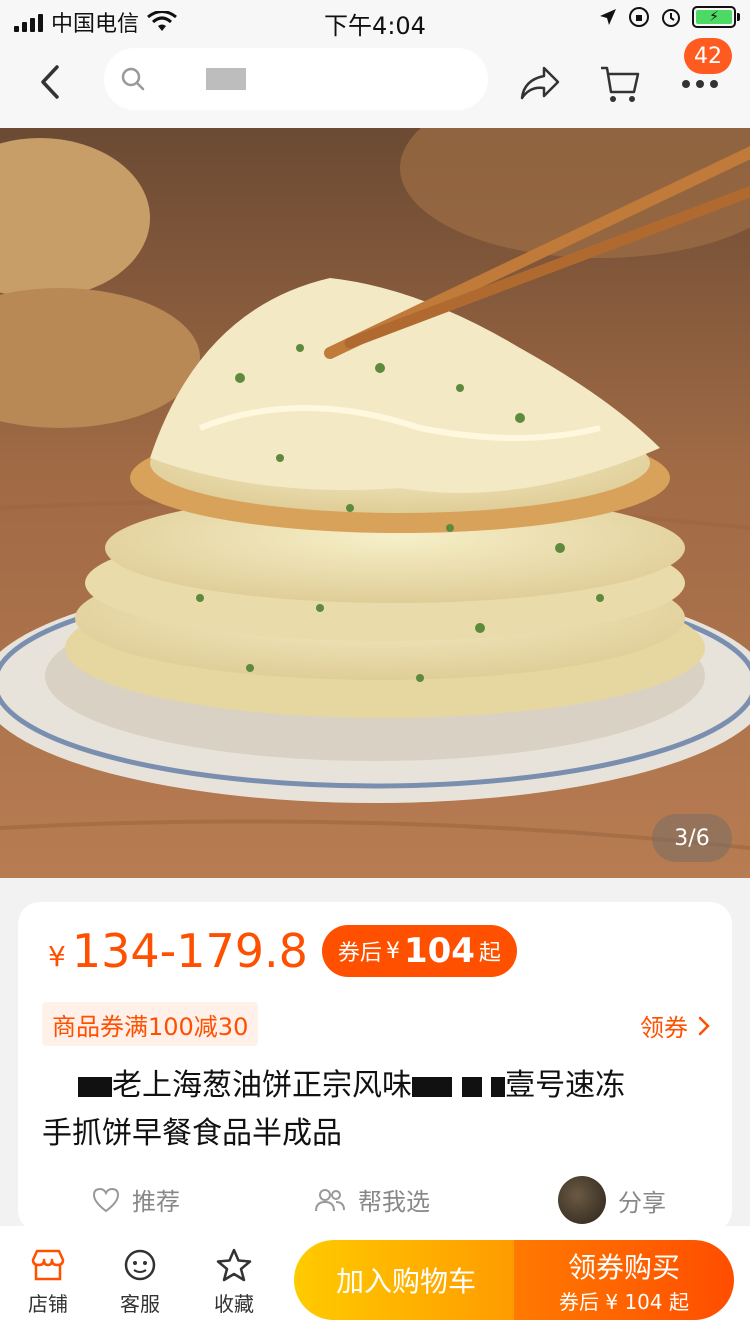 This screenshot has height=1334, width=750. What do you see at coordinates (439, 951) in the screenshot?
I see `coupon-price: 104` at bounding box center [439, 951].